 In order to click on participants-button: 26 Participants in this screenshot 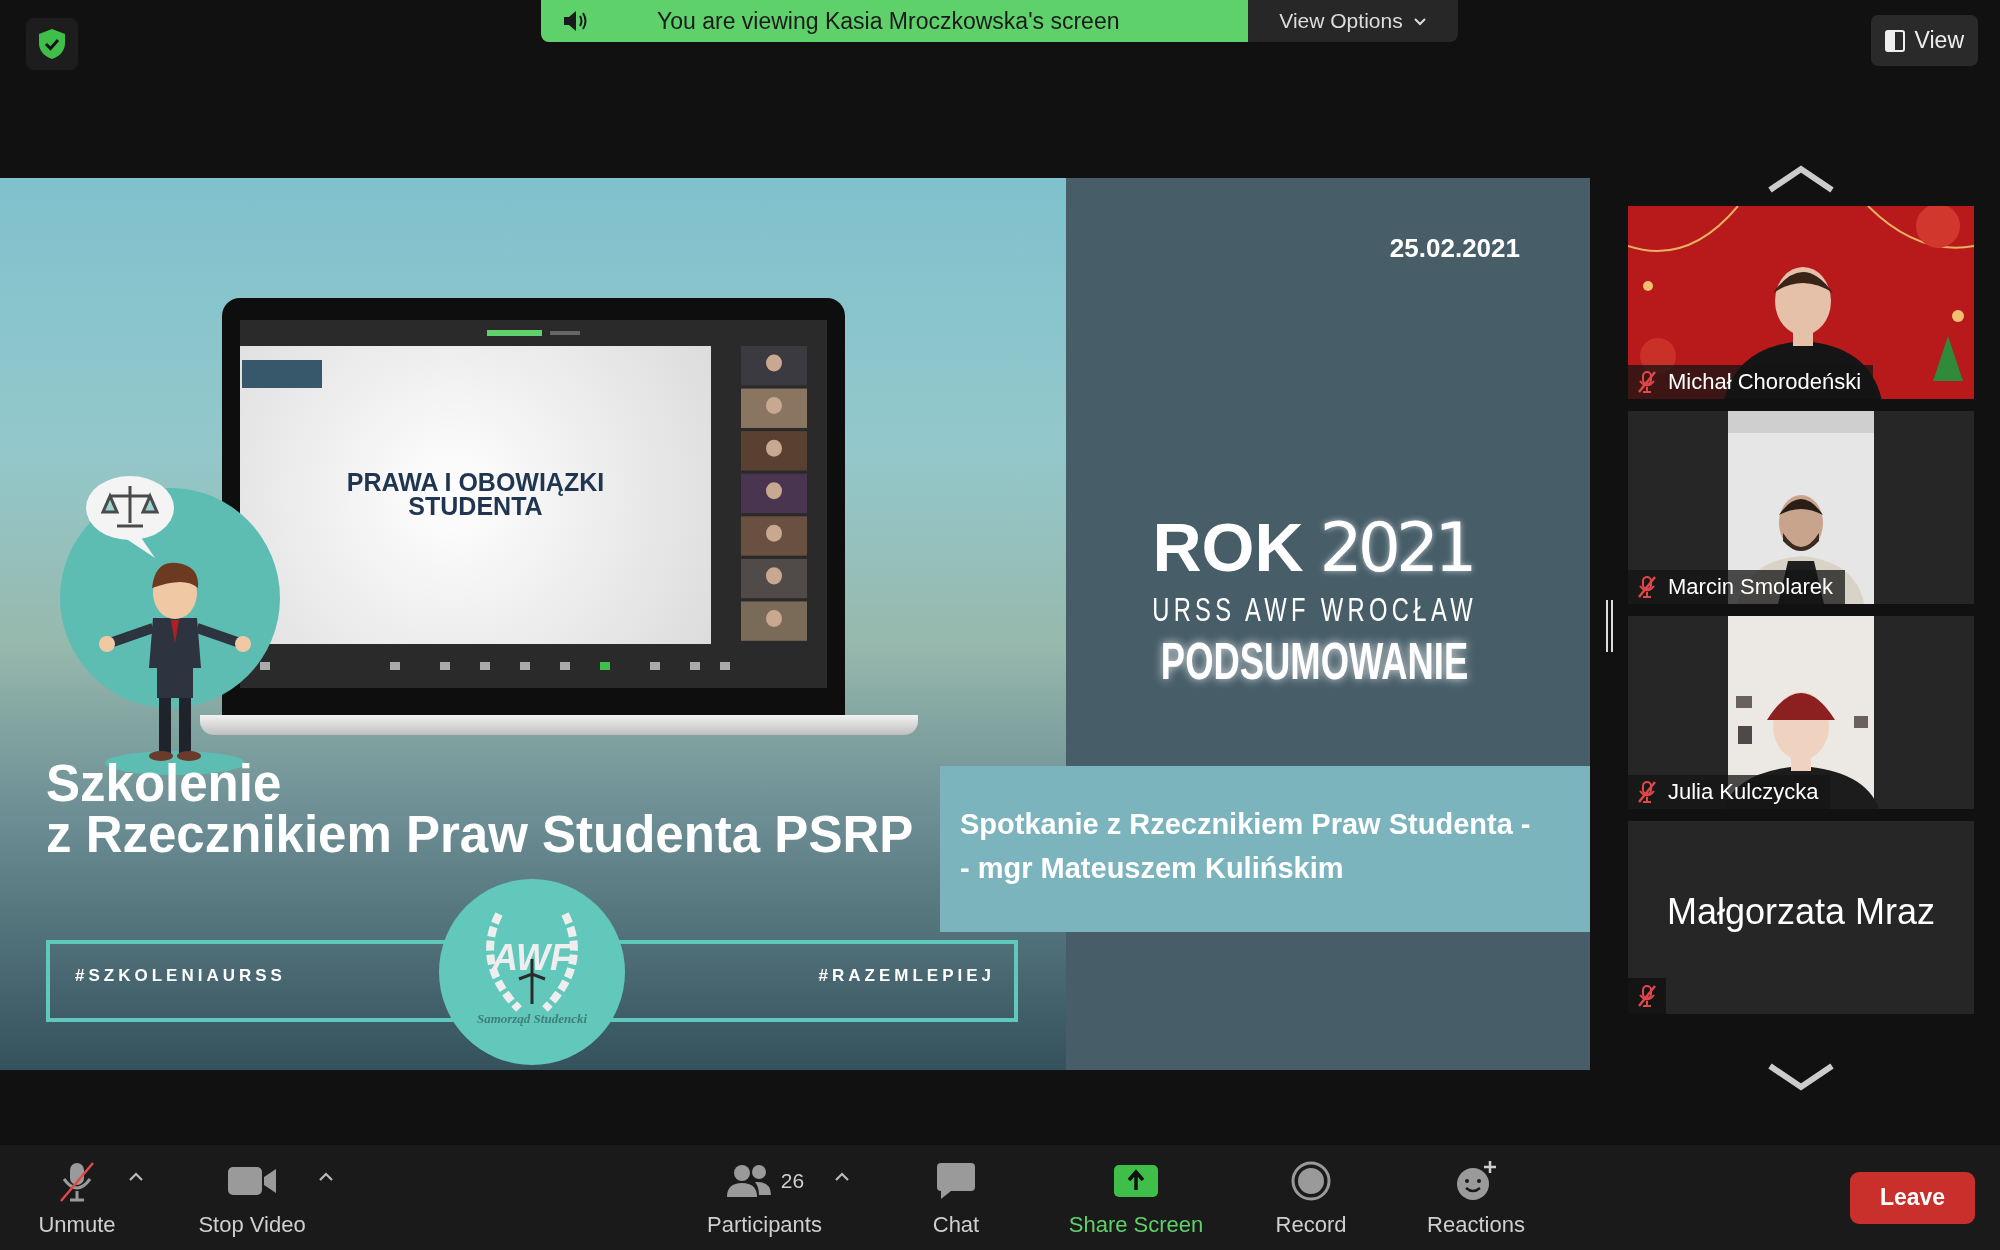, I will do `click(764, 1197)`.